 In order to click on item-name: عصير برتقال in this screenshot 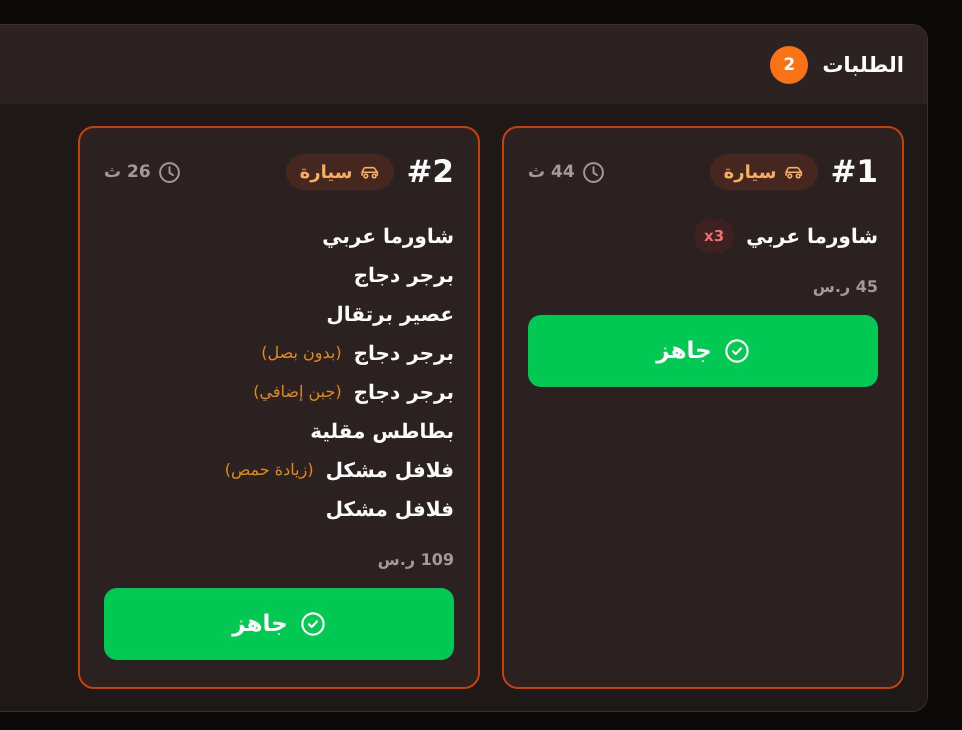, I will do `click(390, 314)`.